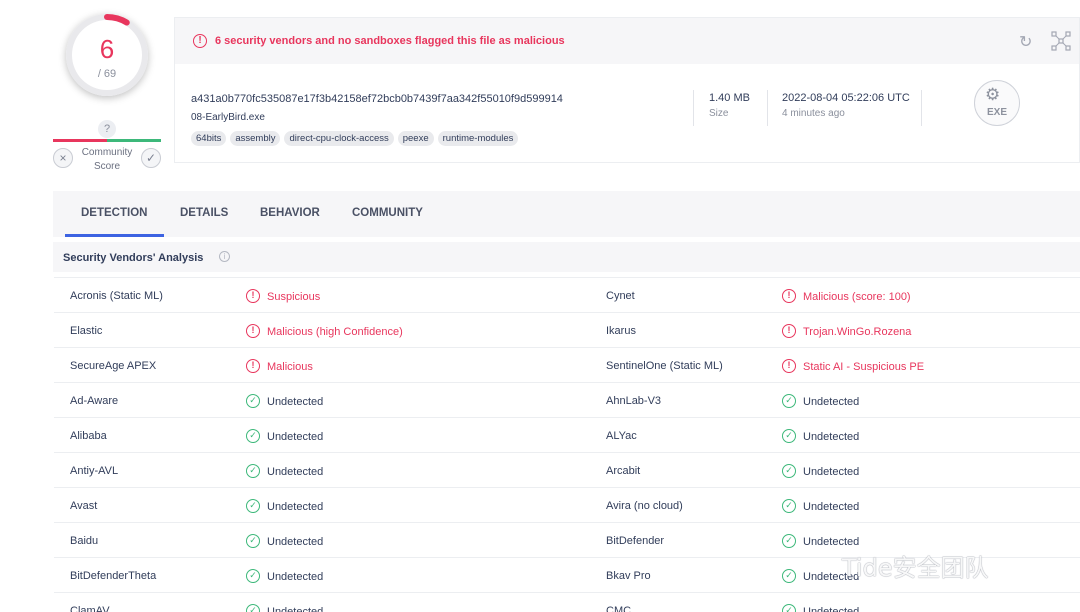 Image resolution: width=1080 pixels, height=612 pixels. I want to click on vendor-result-text: Static AI - Suspicious PE, so click(864, 366).